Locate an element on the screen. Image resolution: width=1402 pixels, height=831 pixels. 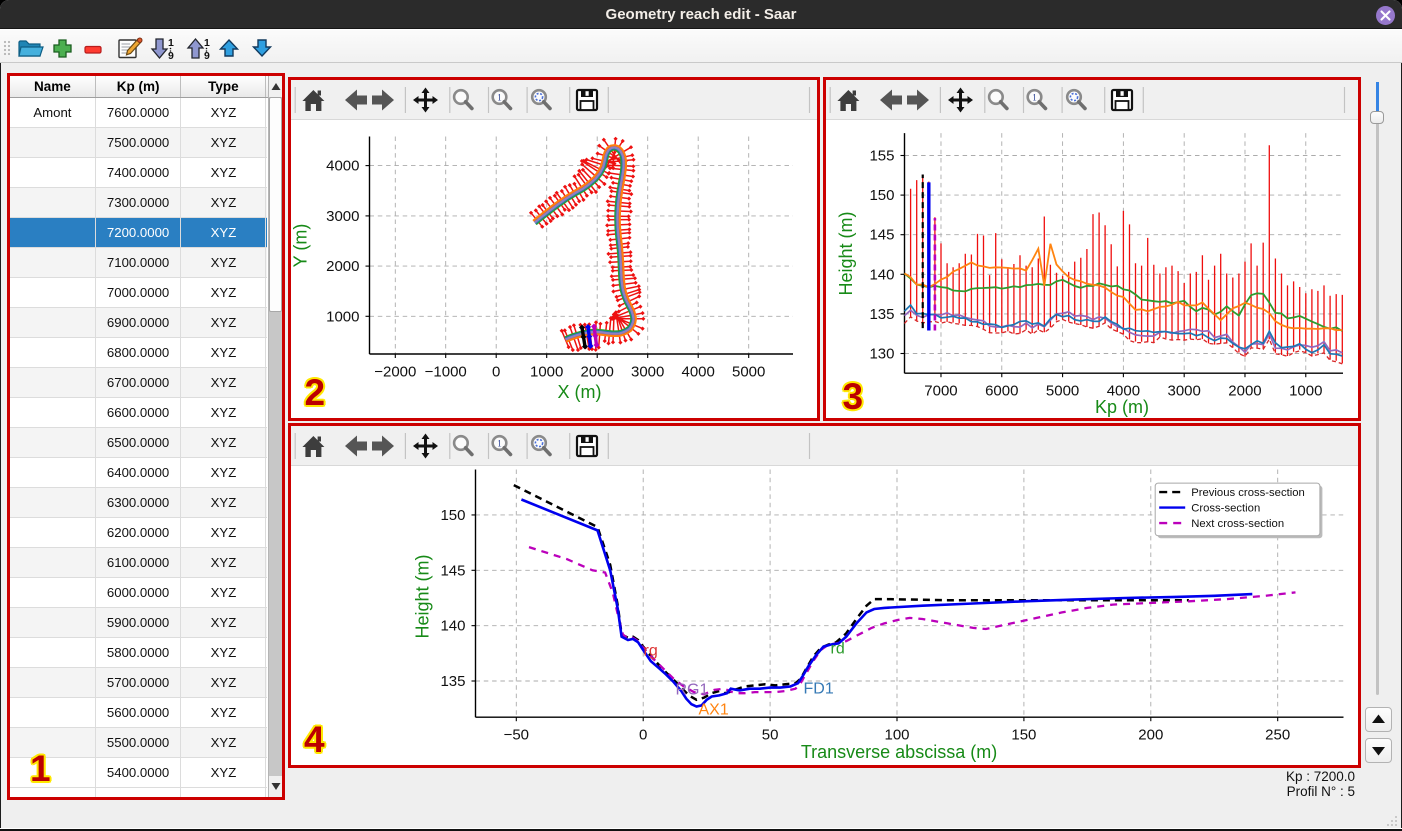
svg-text: 130 is located at coordinates (881, 354).